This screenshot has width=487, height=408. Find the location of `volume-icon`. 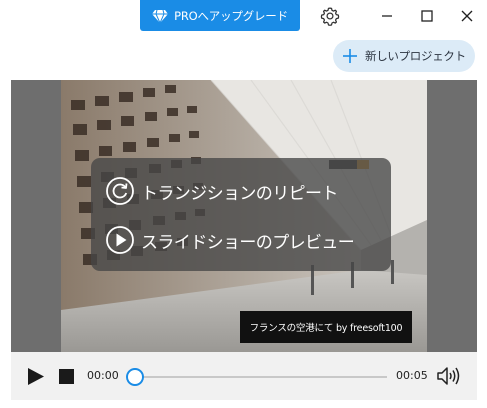

volume-icon is located at coordinates (448, 376).